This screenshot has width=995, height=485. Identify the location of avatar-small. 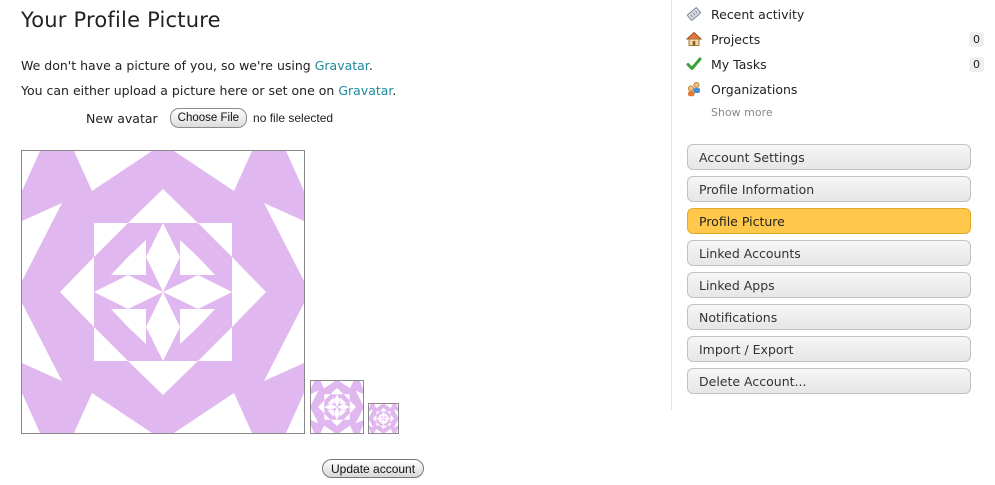
(383, 418).